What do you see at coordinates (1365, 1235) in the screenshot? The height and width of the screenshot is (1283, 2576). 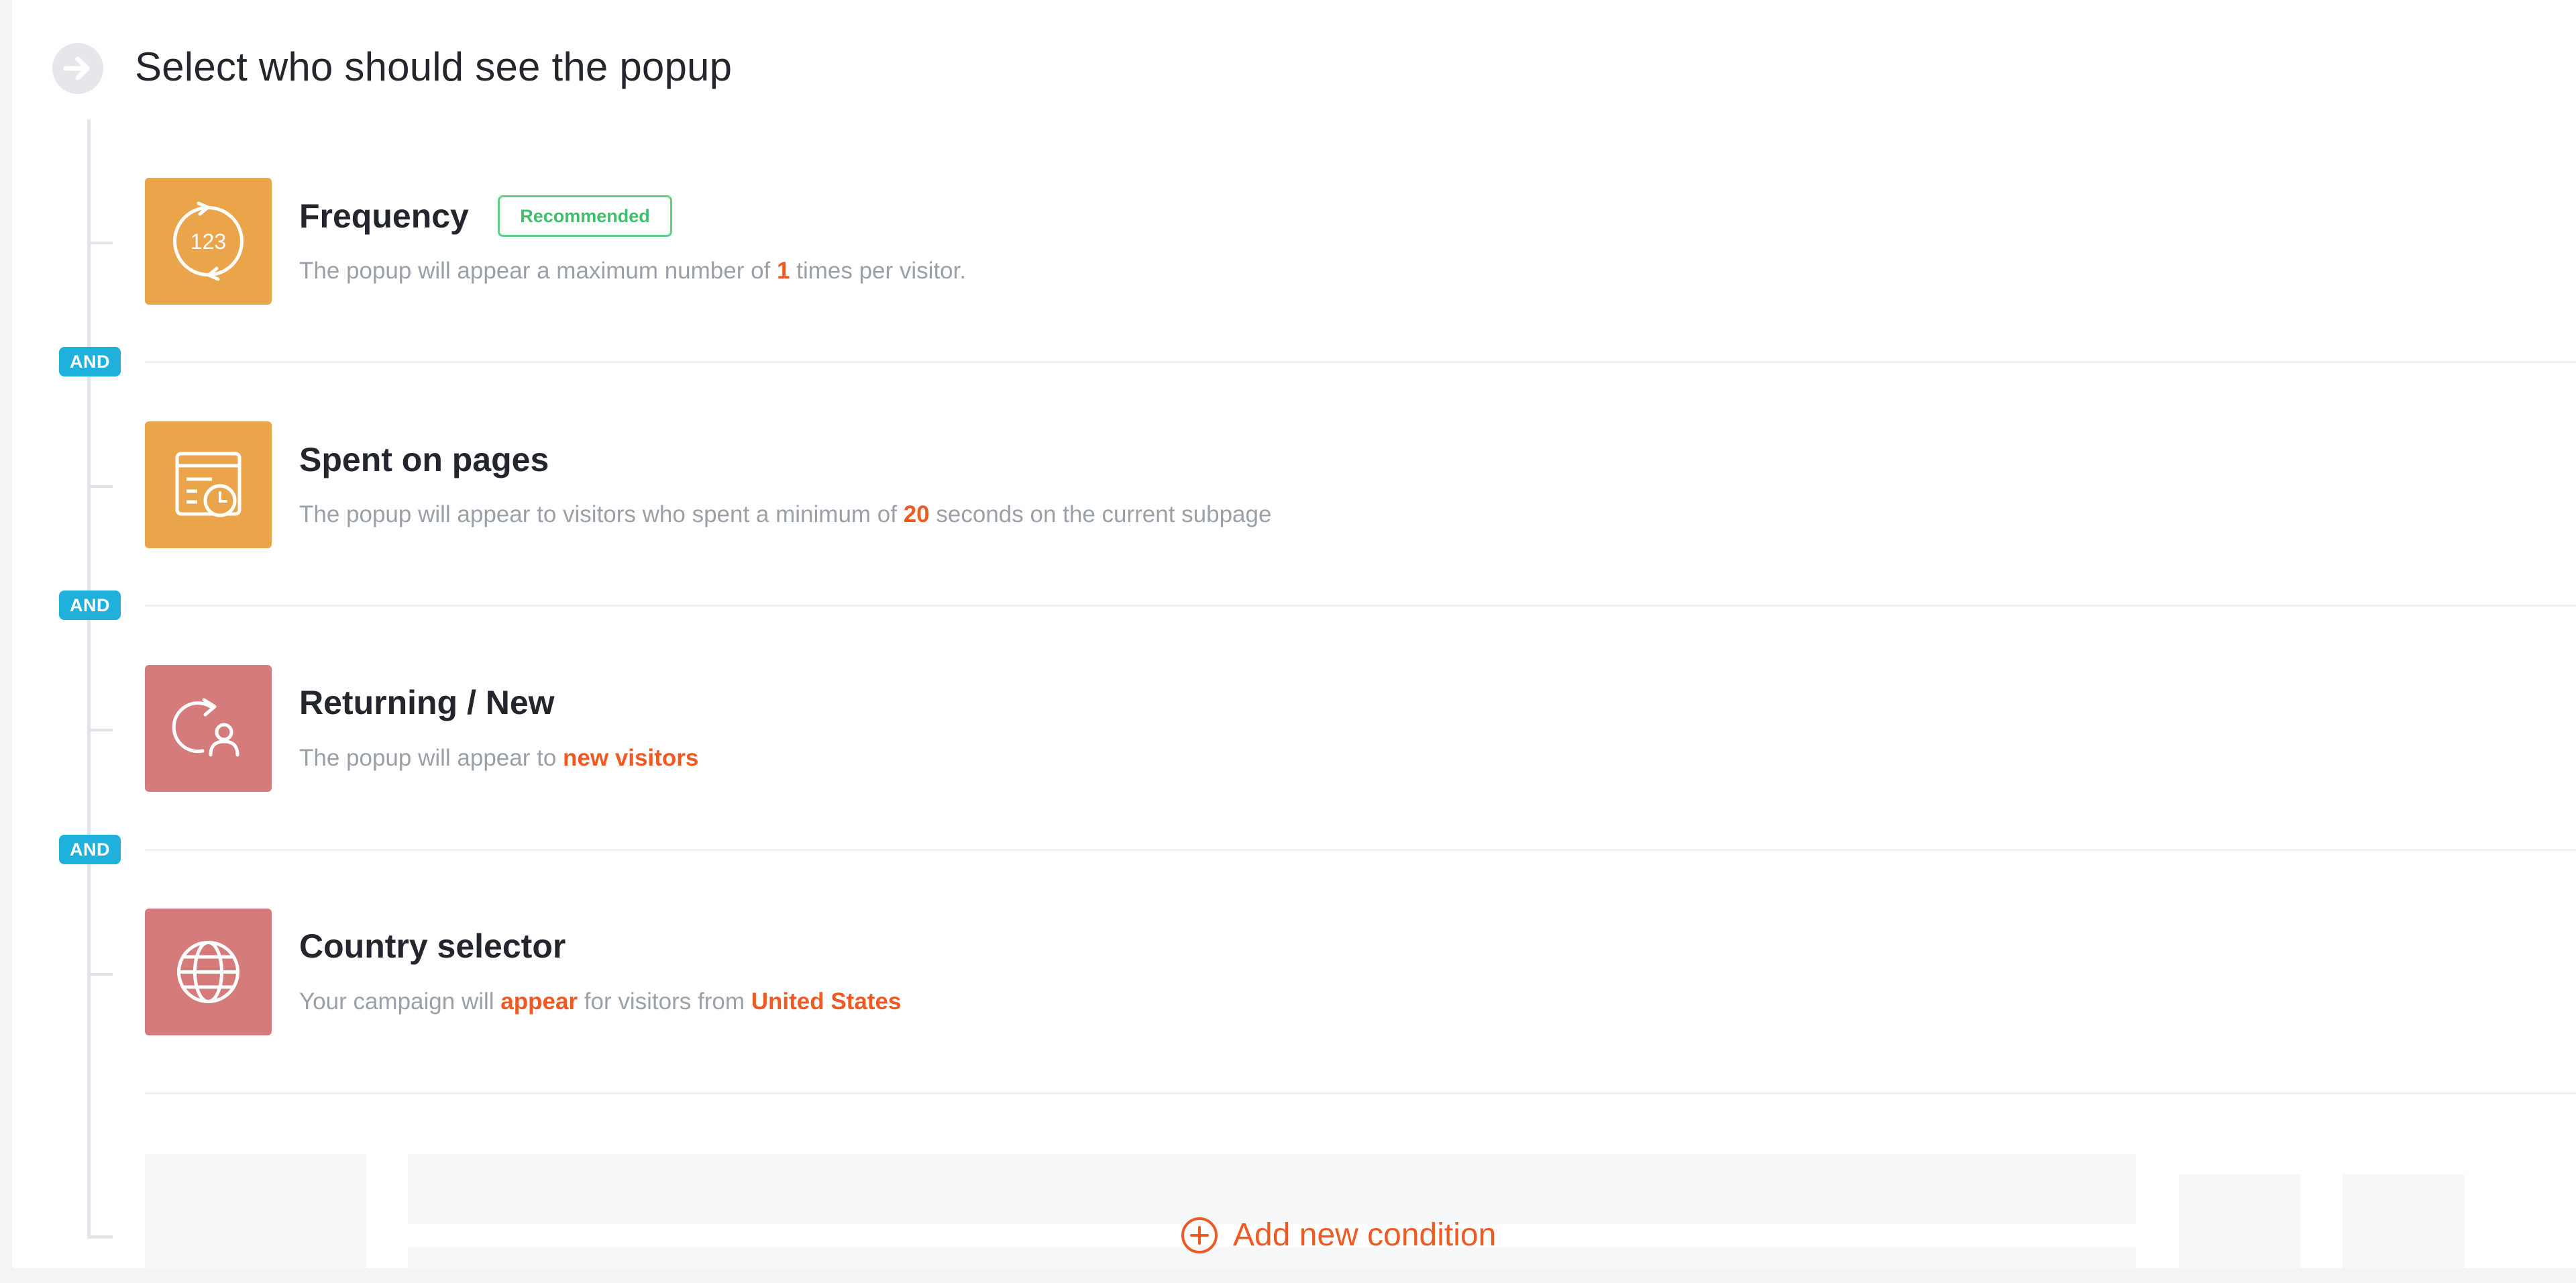 I see `add-new-condition-label: Add new condition` at bounding box center [1365, 1235].